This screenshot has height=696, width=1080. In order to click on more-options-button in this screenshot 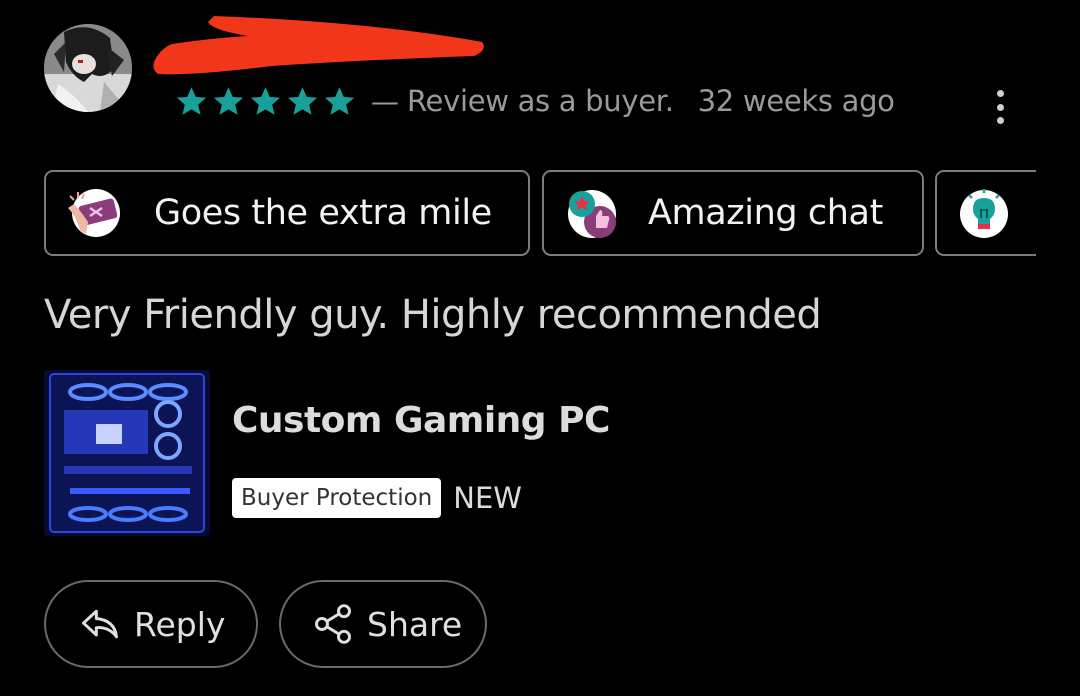, I will do `click(1000, 107)`.